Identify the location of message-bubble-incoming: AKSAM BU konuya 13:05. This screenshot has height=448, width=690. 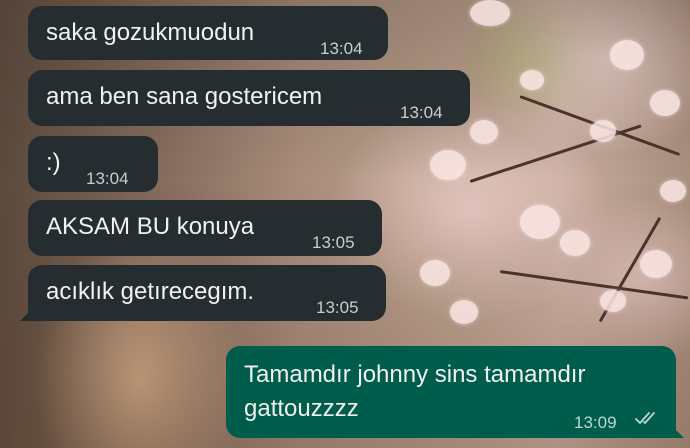
(205, 228).